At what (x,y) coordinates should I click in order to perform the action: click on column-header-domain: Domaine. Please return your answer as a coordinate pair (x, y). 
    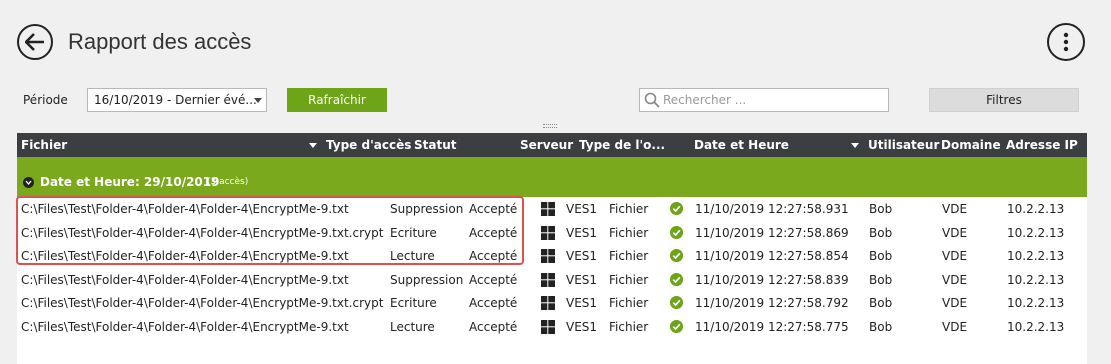
    Looking at the image, I should click on (971, 145).